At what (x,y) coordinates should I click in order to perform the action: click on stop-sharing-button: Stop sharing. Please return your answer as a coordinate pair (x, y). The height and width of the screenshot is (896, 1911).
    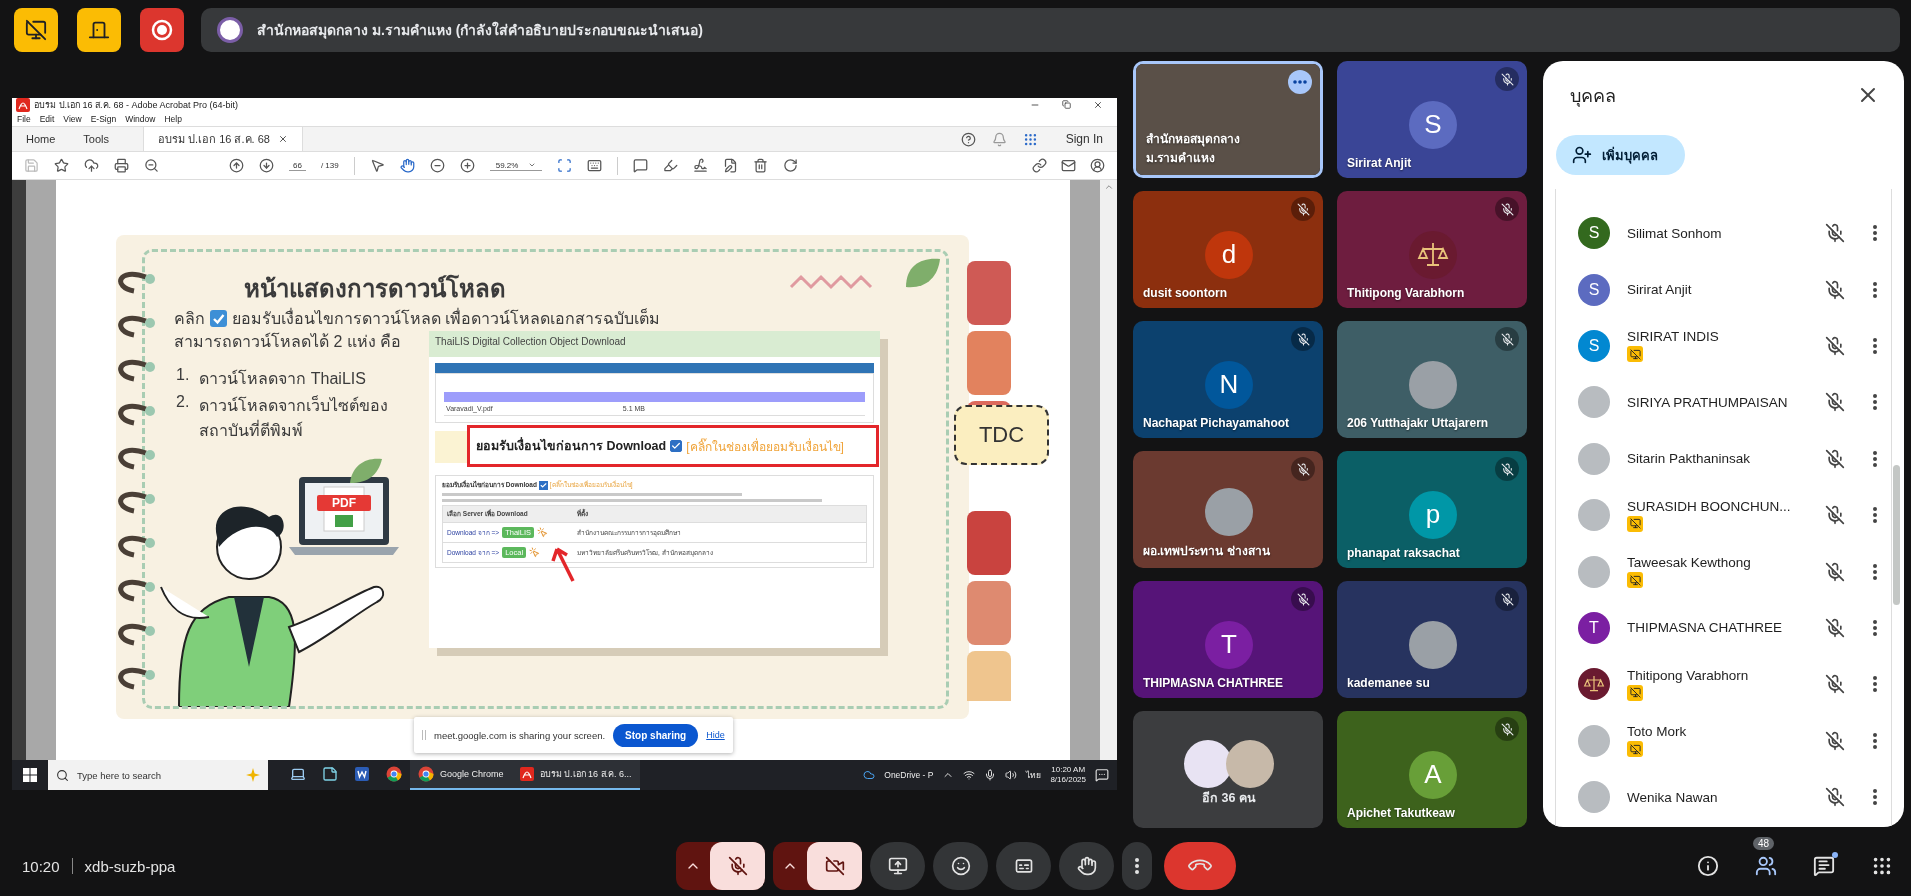
    Looking at the image, I should click on (656, 735).